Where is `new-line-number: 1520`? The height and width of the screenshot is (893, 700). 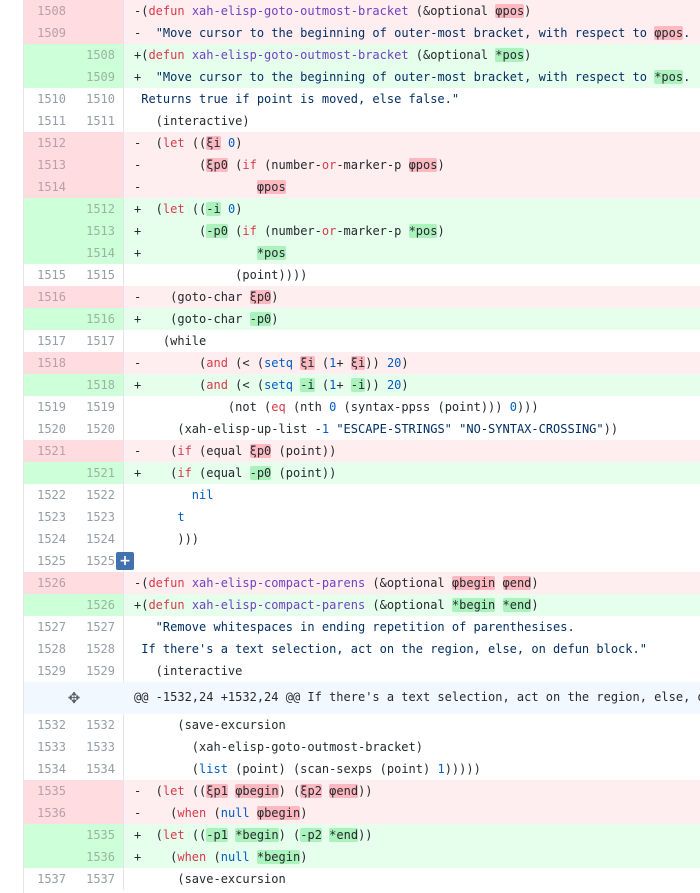
new-line-number: 1520 is located at coordinates (99, 429).